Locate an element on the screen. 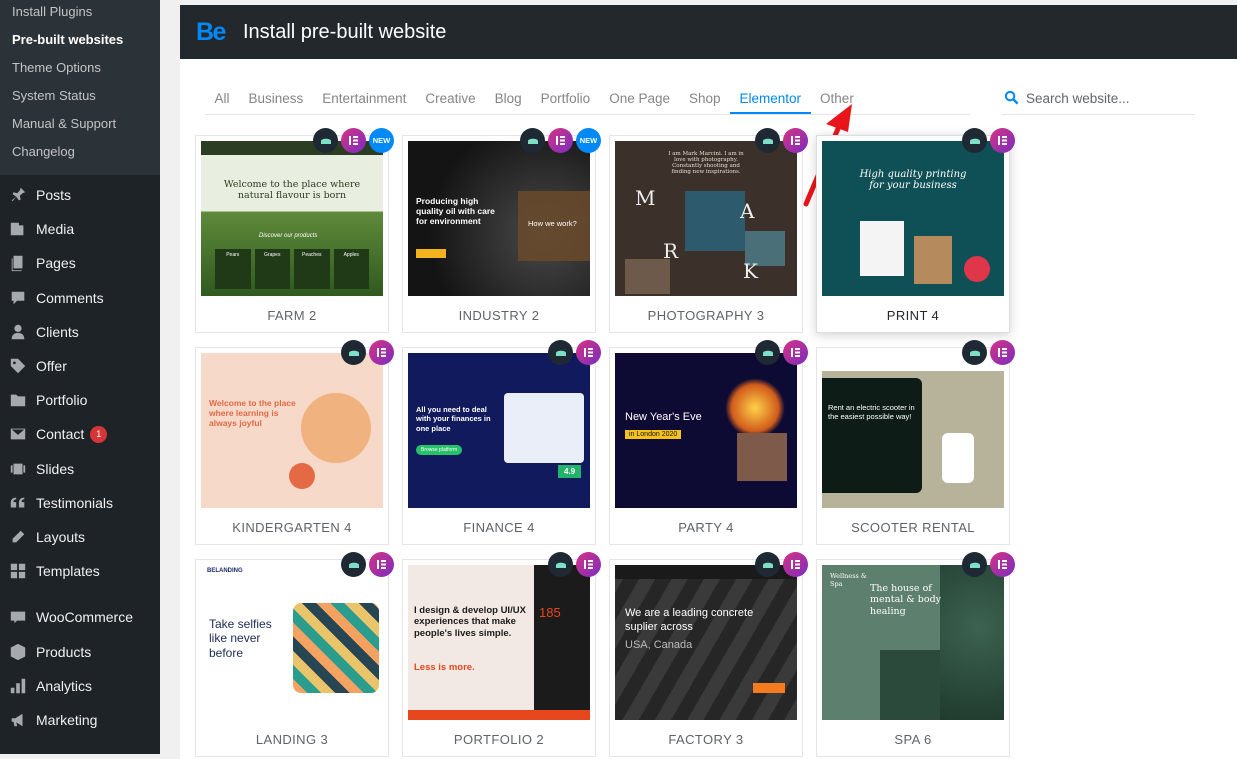 The width and height of the screenshot is (1237, 759). tab-one-page: One Page is located at coordinates (640, 100).